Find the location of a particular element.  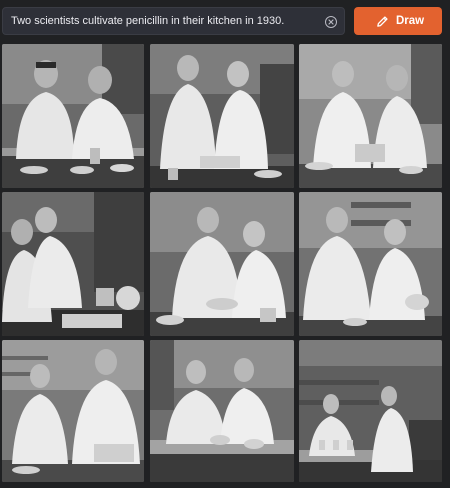

draw-button: Draw is located at coordinates (398, 21).